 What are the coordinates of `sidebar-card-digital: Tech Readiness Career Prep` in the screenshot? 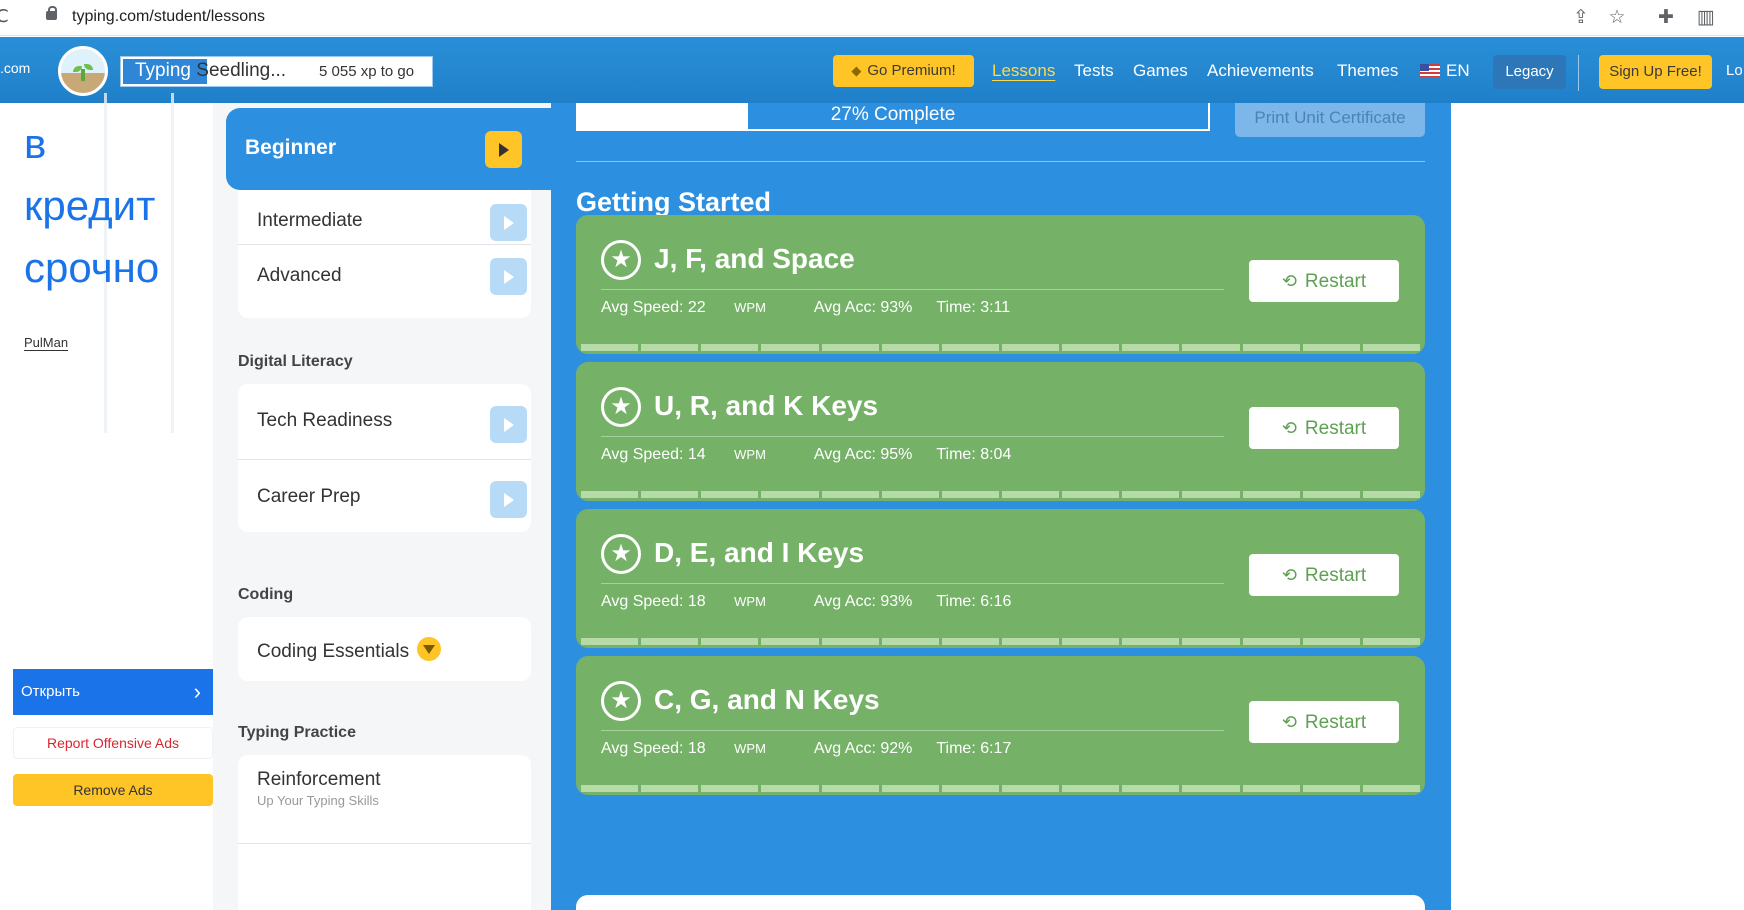 It's located at (384, 458).